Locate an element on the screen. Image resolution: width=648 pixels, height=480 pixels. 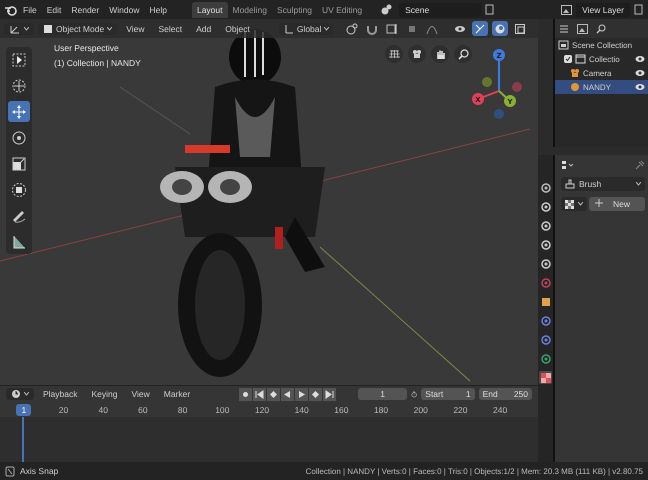
mode-dropdown: Object Mode is located at coordinates (78, 28).